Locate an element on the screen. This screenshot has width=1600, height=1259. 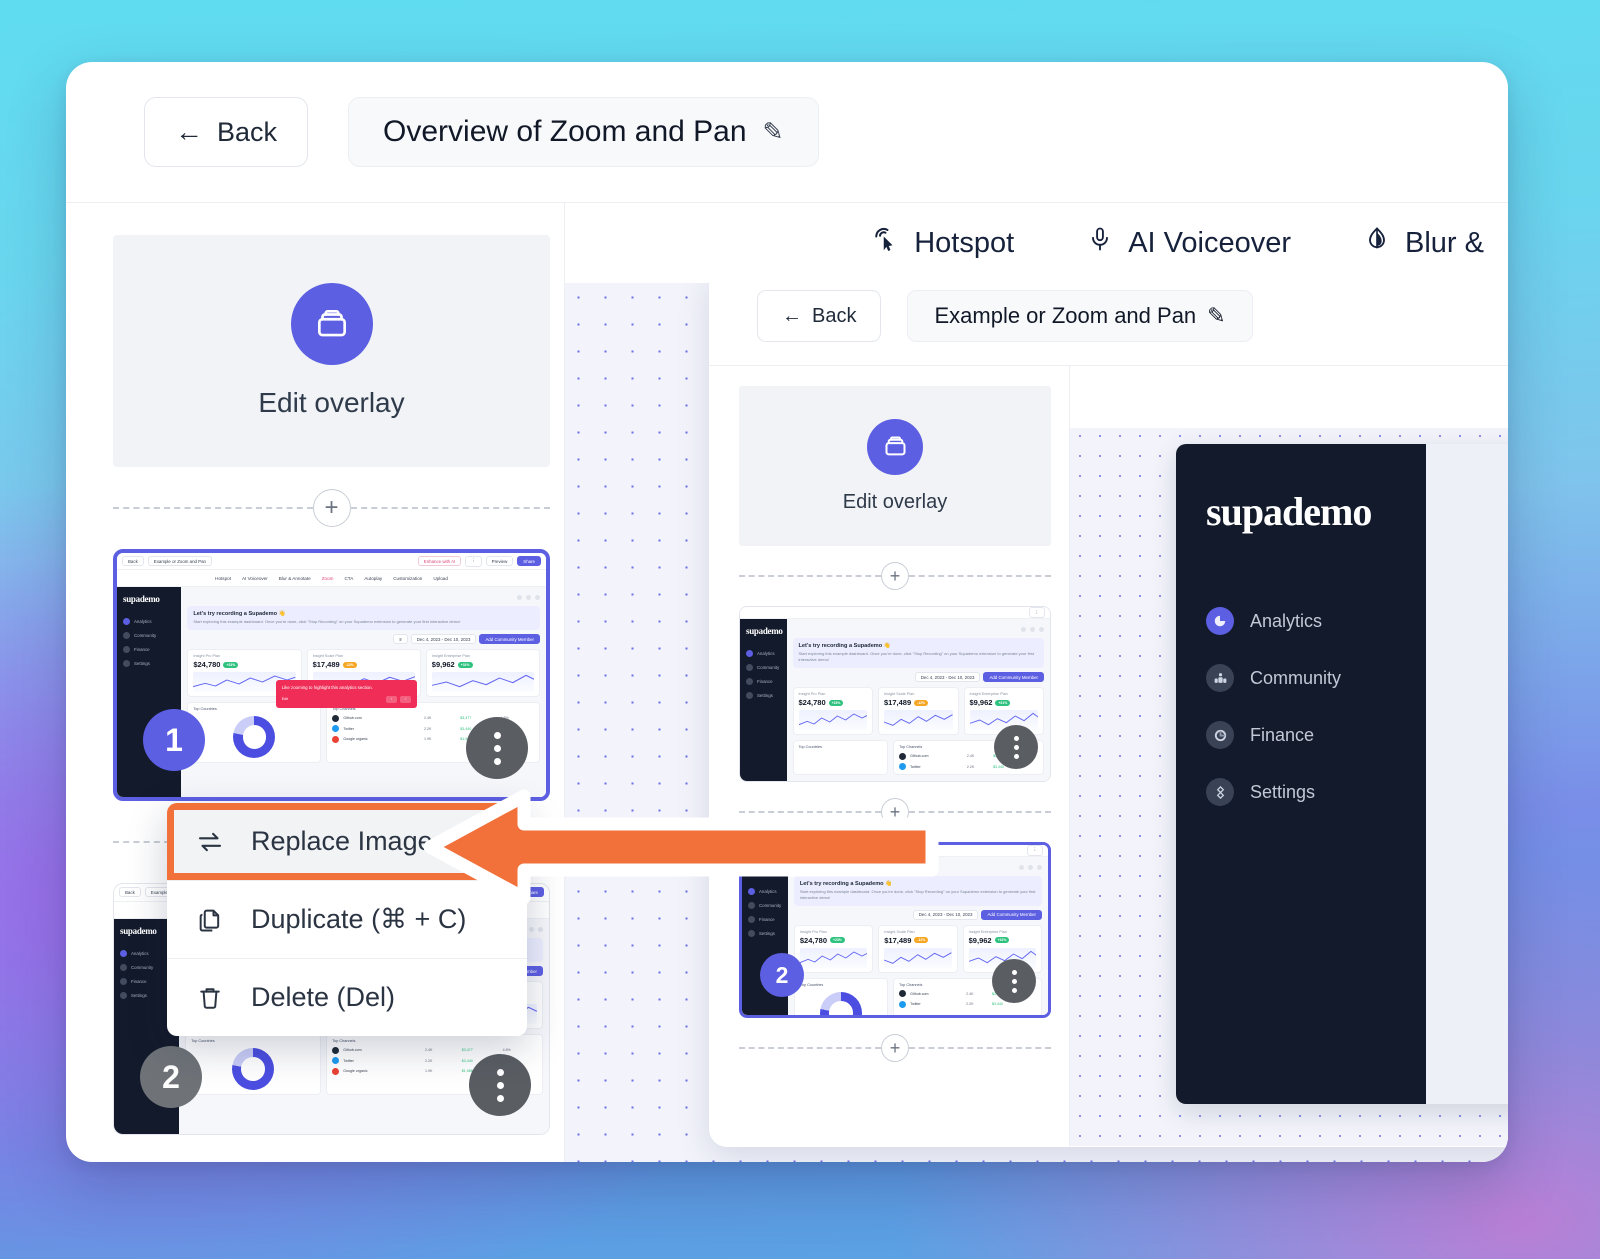
toolbar-item-ai-voiceover: AI Voiceover is located at coordinates (1188, 243).